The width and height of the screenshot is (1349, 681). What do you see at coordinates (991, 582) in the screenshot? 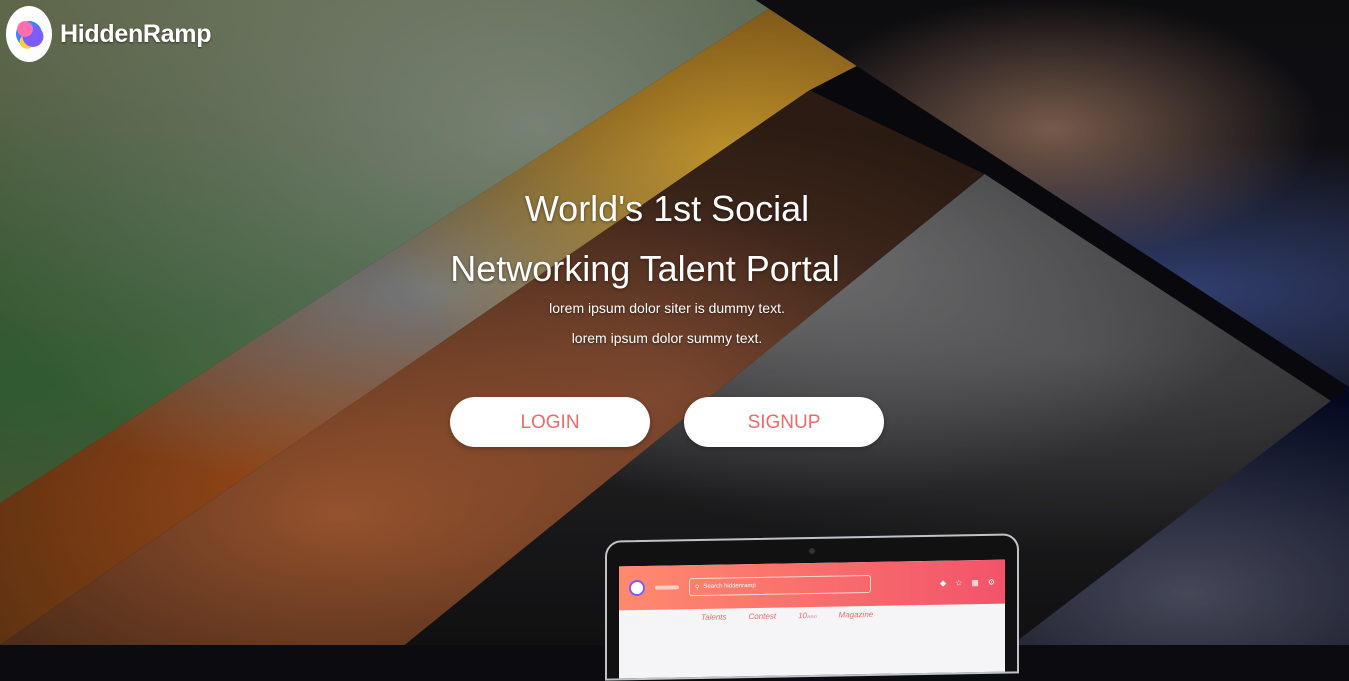
I see `settings-icon: ⚙` at bounding box center [991, 582].